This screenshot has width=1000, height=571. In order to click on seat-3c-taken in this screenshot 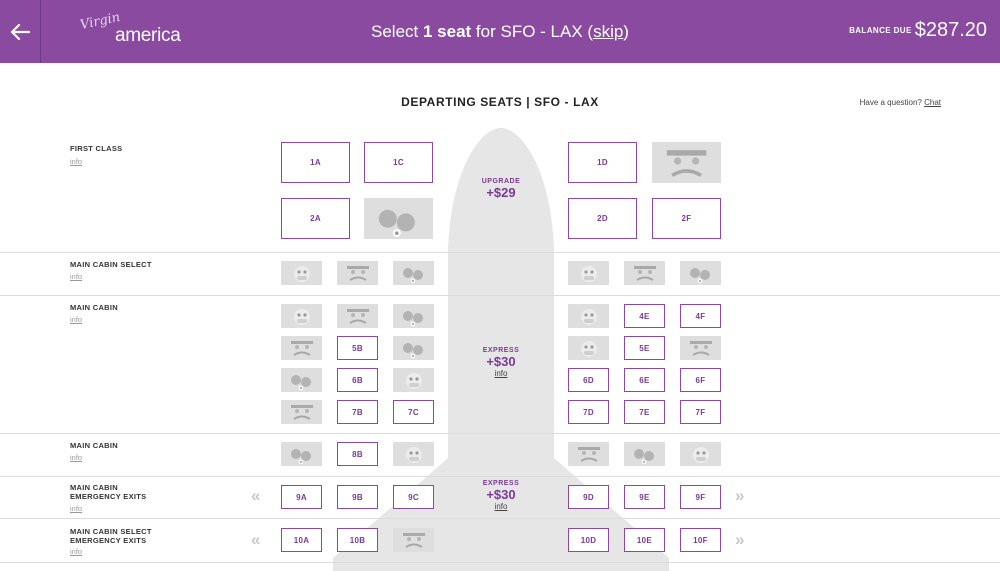, I will do `click(413, 273)`.